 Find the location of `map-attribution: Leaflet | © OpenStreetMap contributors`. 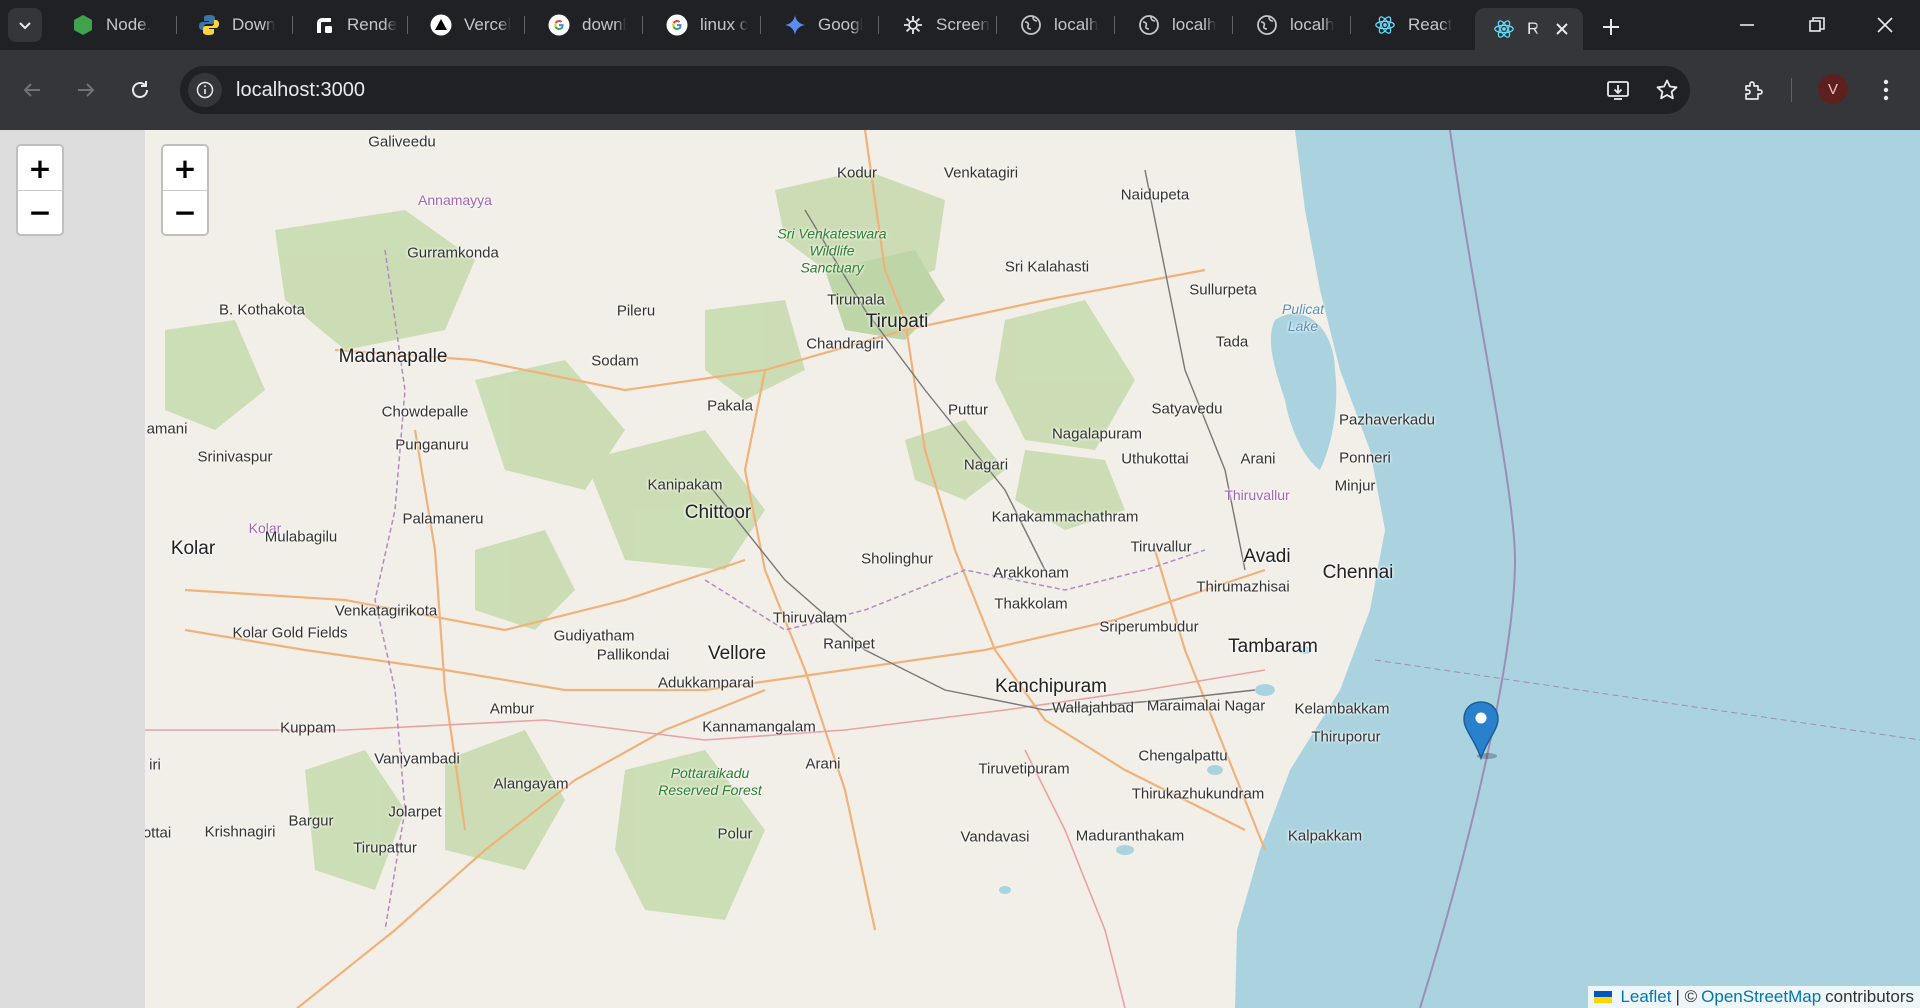

map-attribution: Leaflet | © OpenStreetMap contributors is located at coordinates (1754, 997).